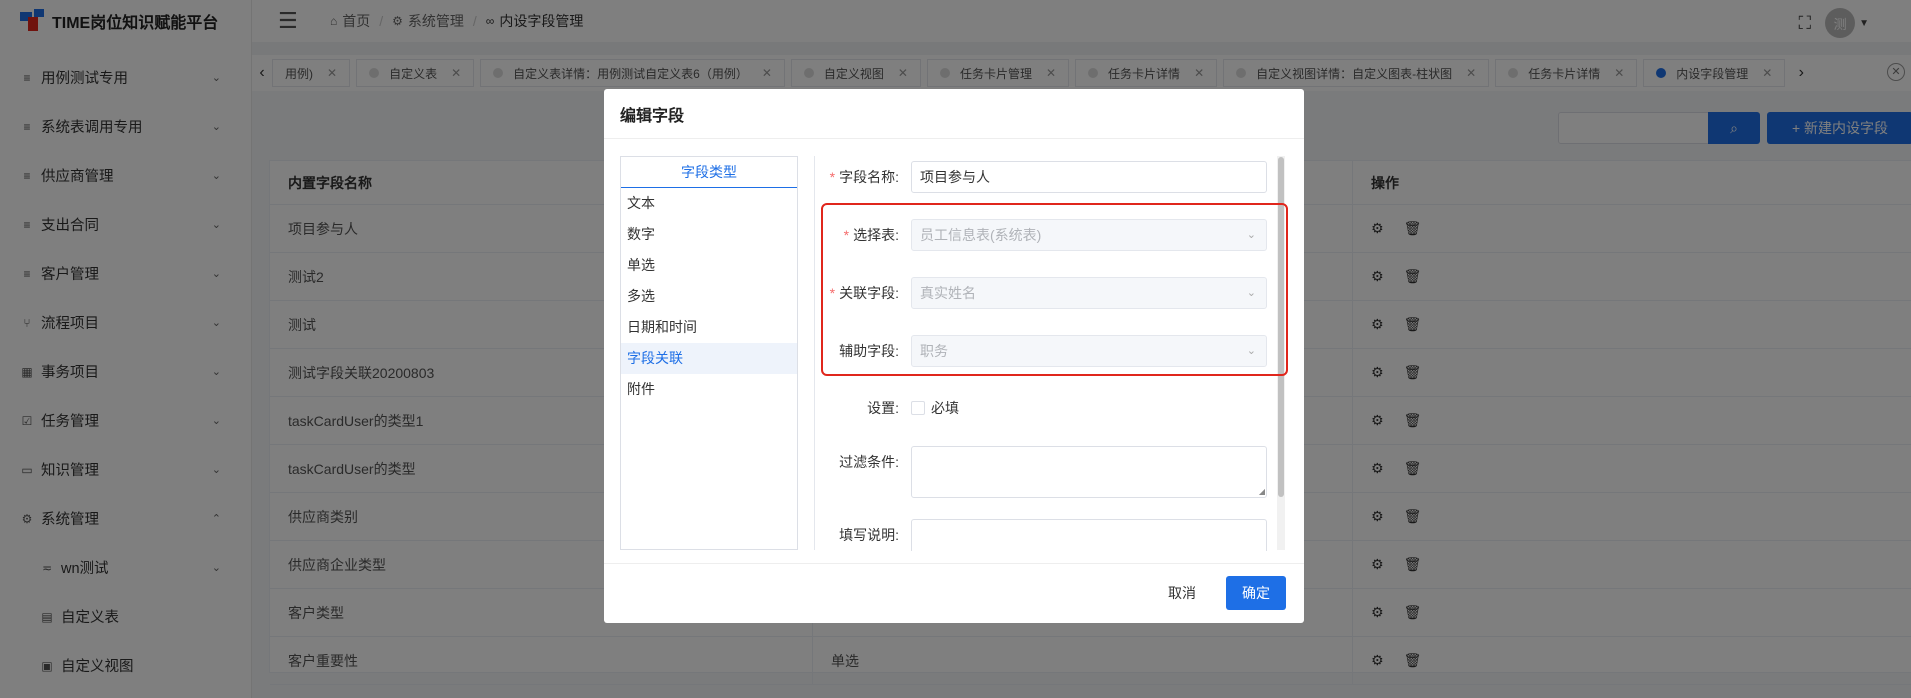  I want to click on filter-label: 过滤条件:, so click(869, 462).